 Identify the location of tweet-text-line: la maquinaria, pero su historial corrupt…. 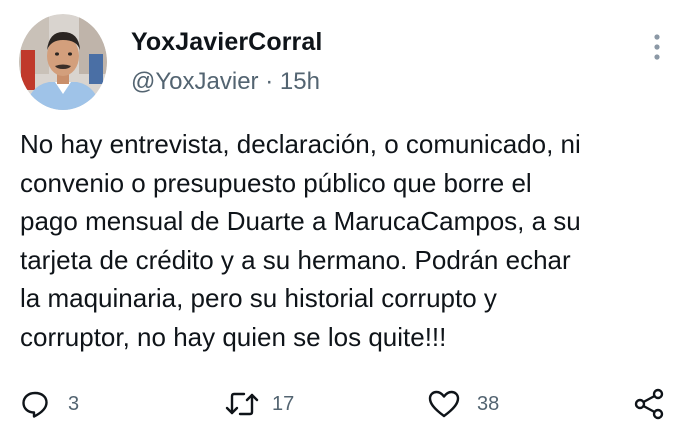
(258, 298).